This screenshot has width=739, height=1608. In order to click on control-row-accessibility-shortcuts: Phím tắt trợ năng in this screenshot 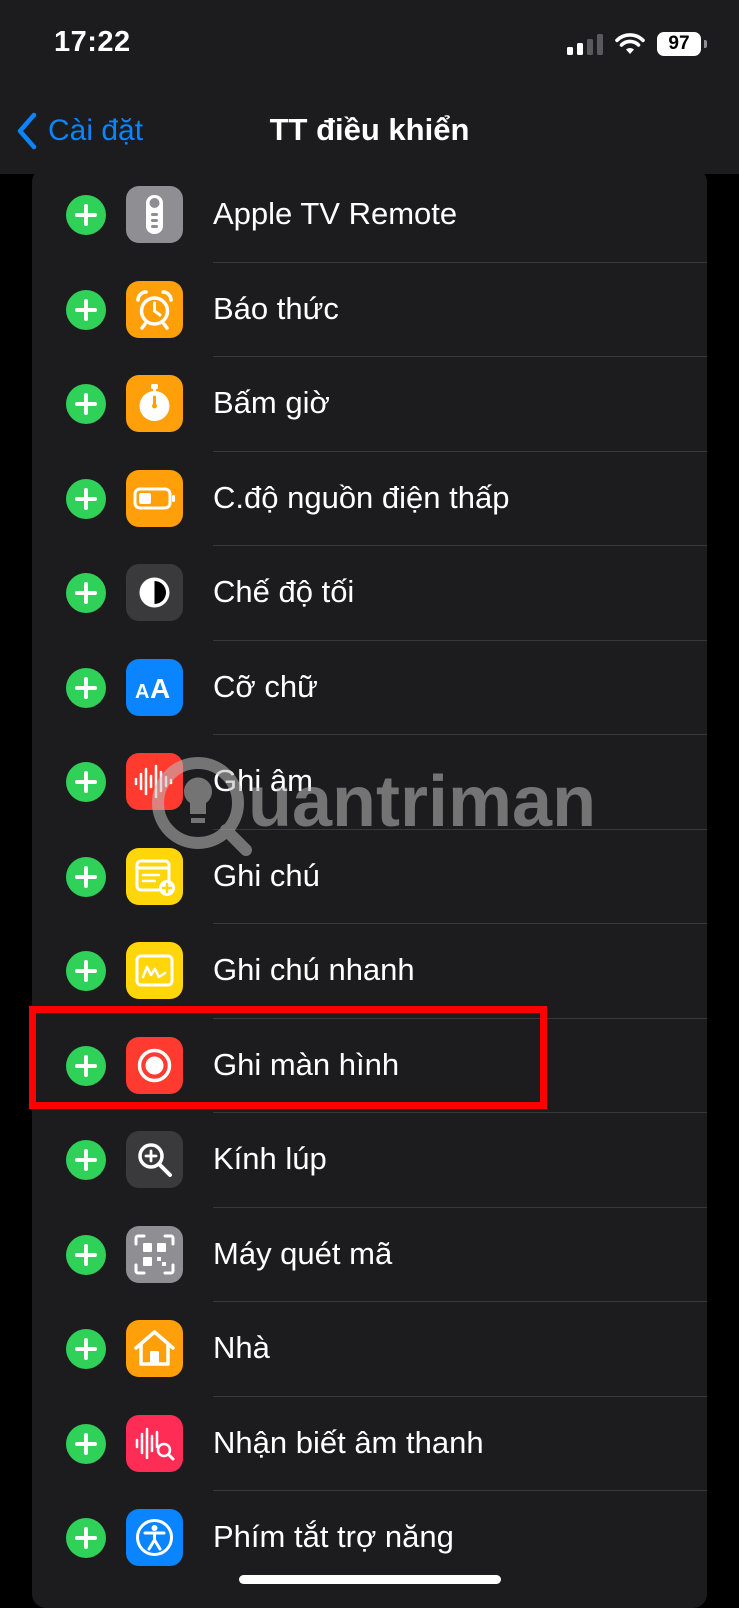, I will do `click(369, 1538)`.